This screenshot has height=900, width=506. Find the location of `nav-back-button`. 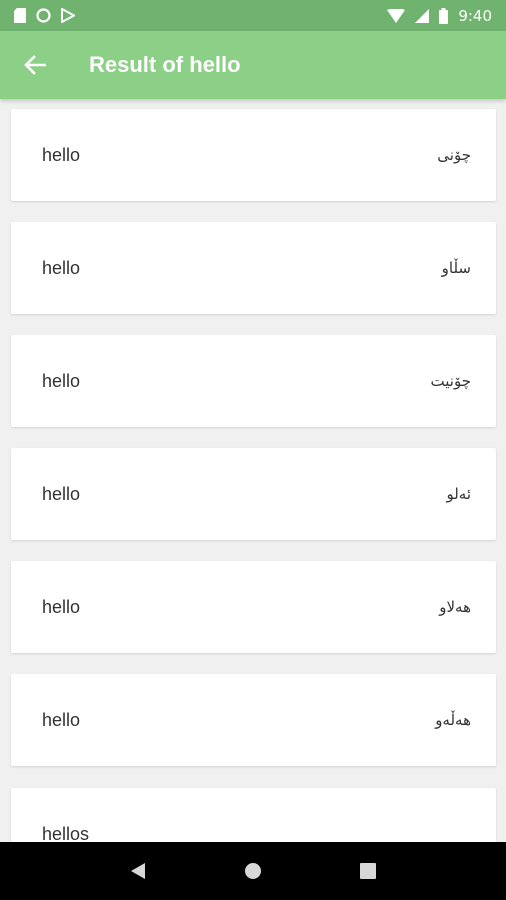

nav-back-button is located at coordinates (138, 871).